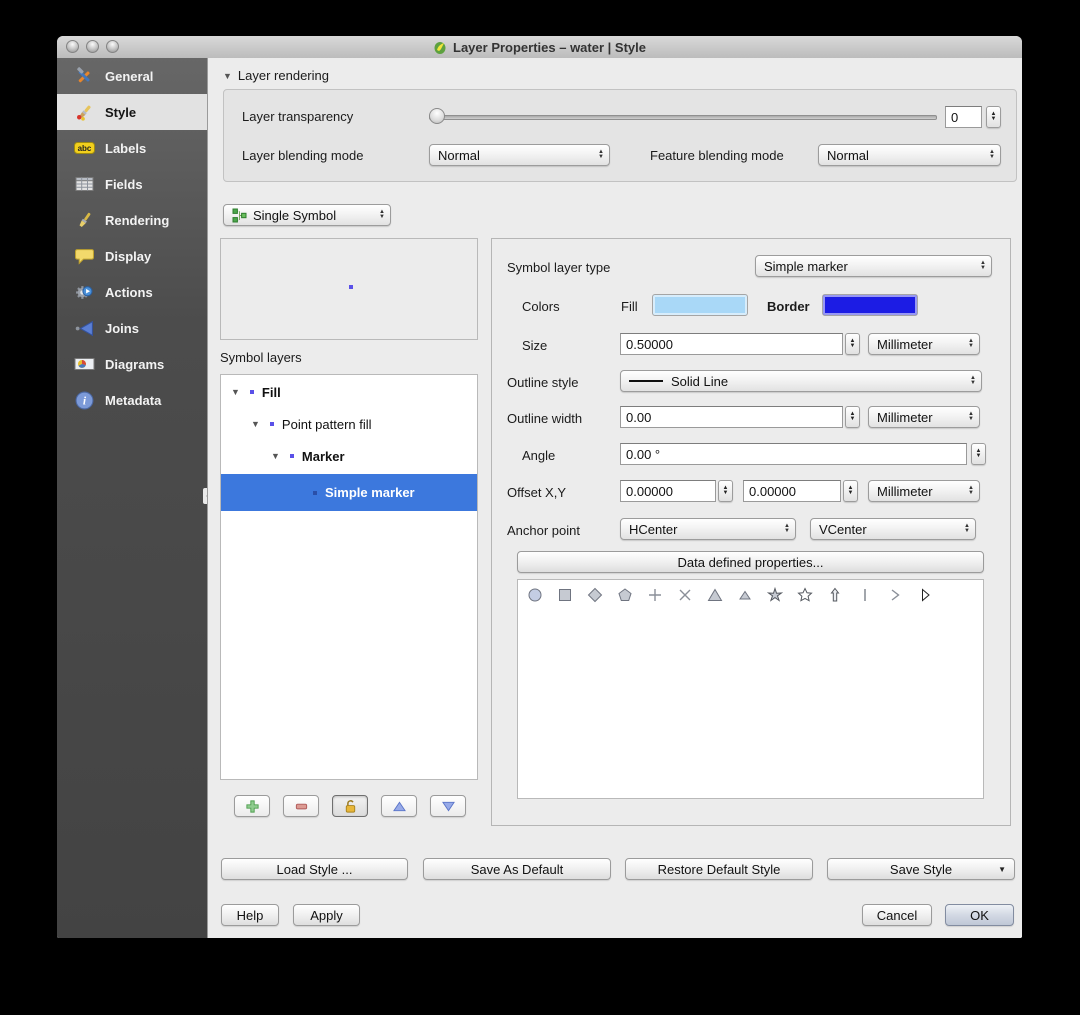  Describe the element at coordinates (835, 595) in the screenshot. I see `shape-arrow-up-icon` at that location.